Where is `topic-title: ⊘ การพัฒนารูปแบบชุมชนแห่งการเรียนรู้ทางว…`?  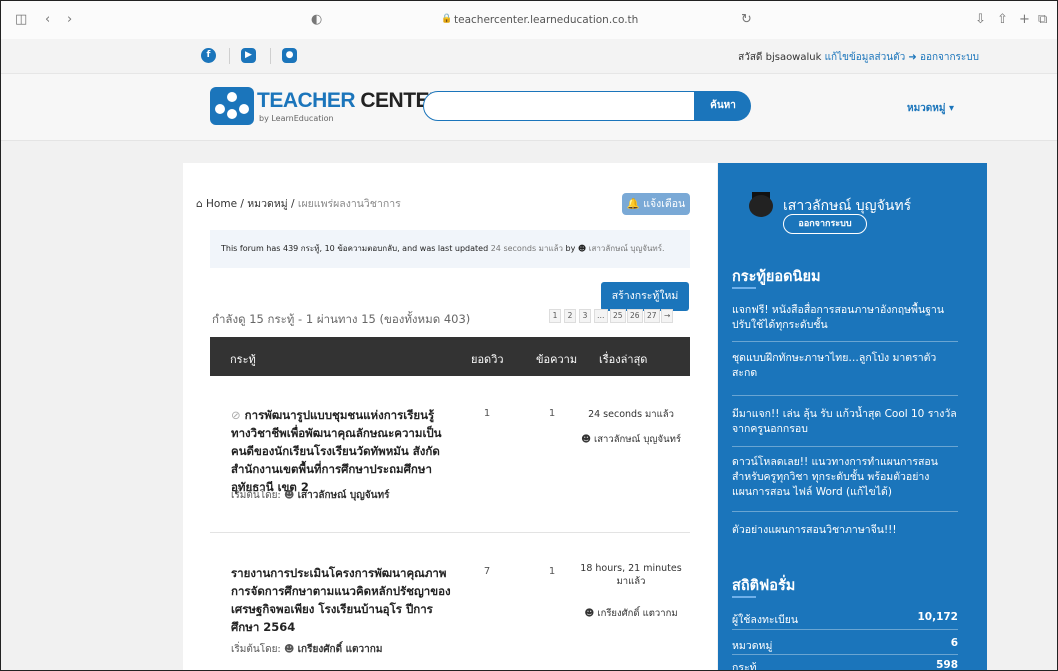
topic-title: ⊘ การพัฒนารูปแบบชุมชนแห่งการเรียนรู้ทางว… is located at coordinates (341, 451).